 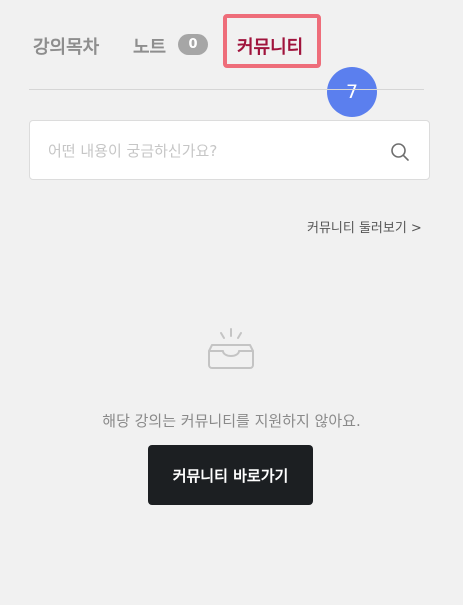 I want to click on browse-community-link: 커뮤니티 둘러보기 >, so click(x=364, y=226).